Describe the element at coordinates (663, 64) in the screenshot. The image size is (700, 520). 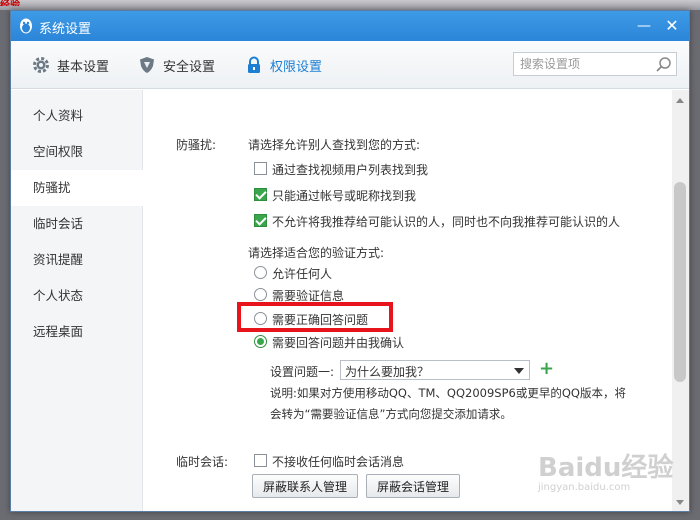
I see `search-icon` at that location.